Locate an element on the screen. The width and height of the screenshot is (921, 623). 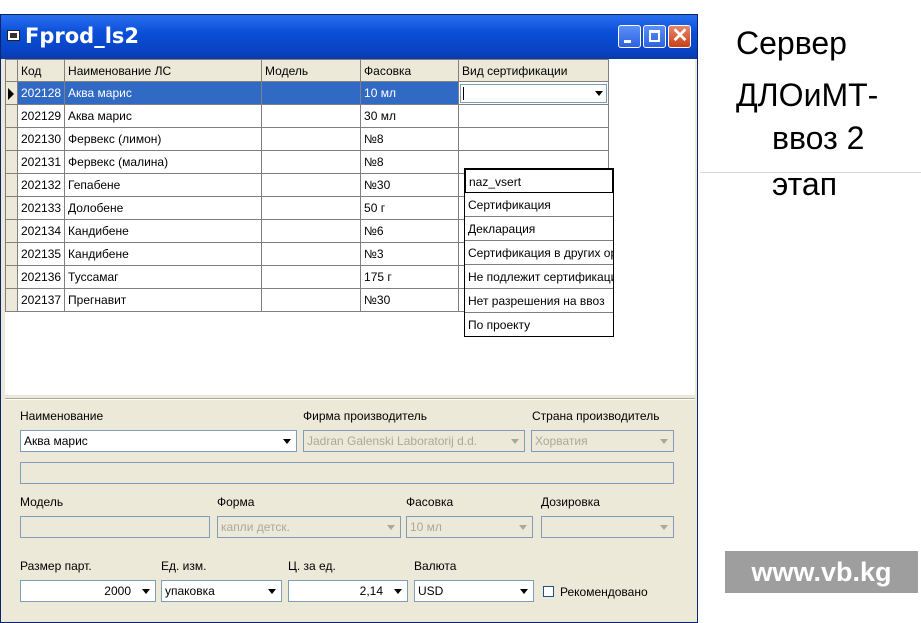
cell-pack: 30 мл is located at coordinates (410, 116).